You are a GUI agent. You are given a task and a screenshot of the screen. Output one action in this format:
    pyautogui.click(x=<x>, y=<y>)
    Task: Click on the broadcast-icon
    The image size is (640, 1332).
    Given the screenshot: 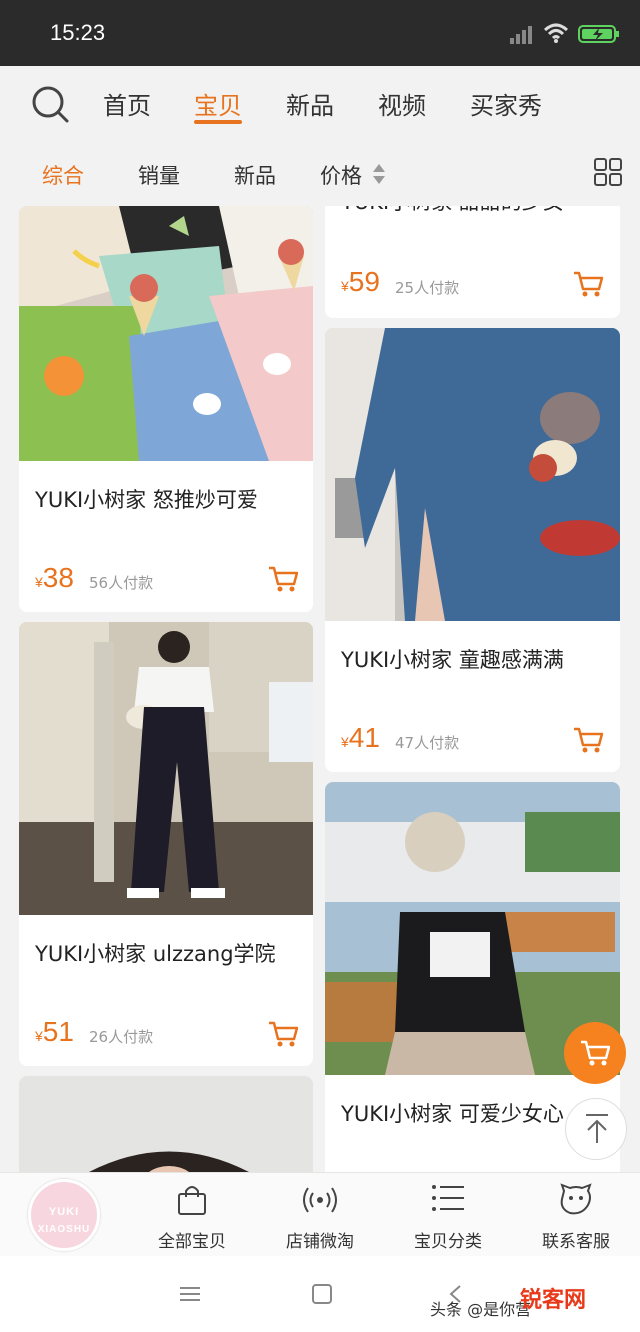 What is the action you would take?
    pyautogui.click(x=320, y=1200)
    